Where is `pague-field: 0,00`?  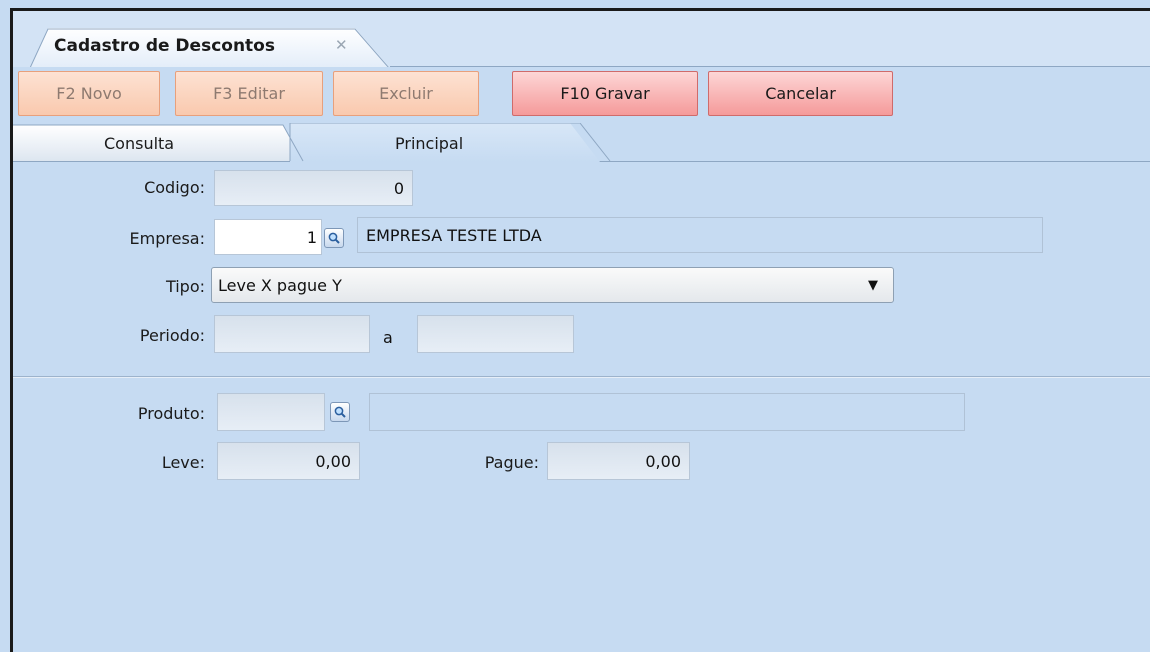
pague-field: 0,00 is located at coordinates (618, 461).